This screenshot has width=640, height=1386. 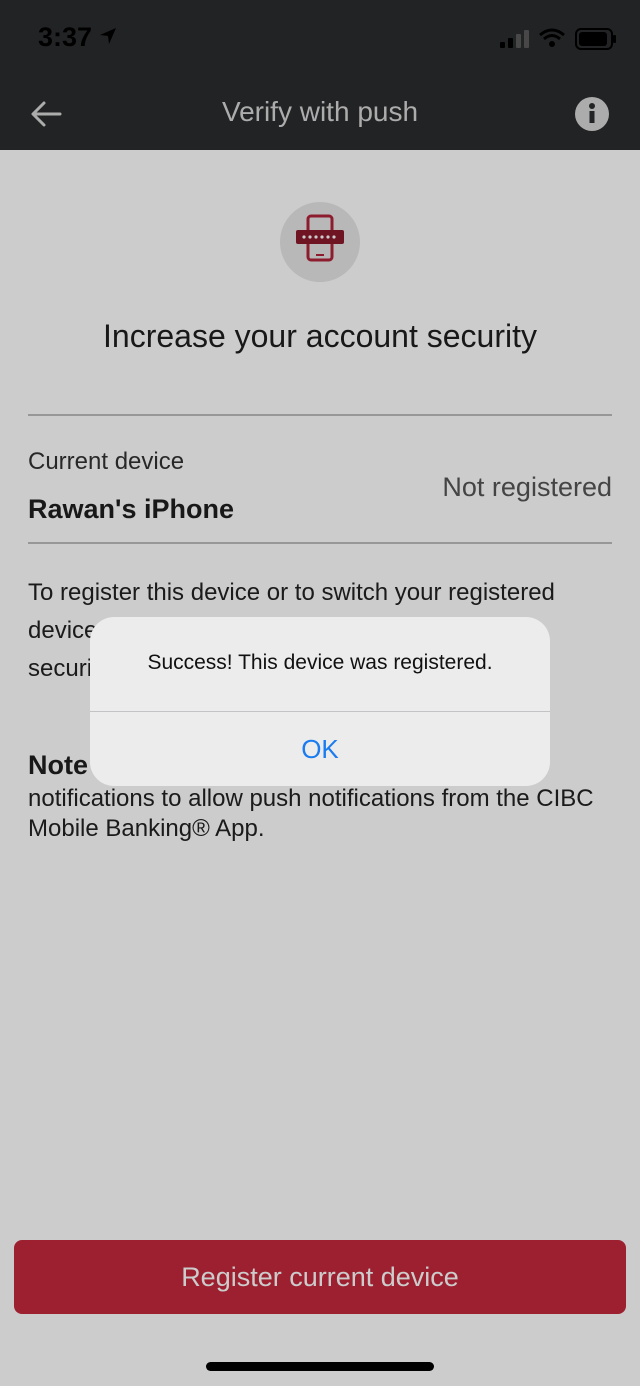 I want to click on alert-ok-button: OK, so click(x=320, y=749).